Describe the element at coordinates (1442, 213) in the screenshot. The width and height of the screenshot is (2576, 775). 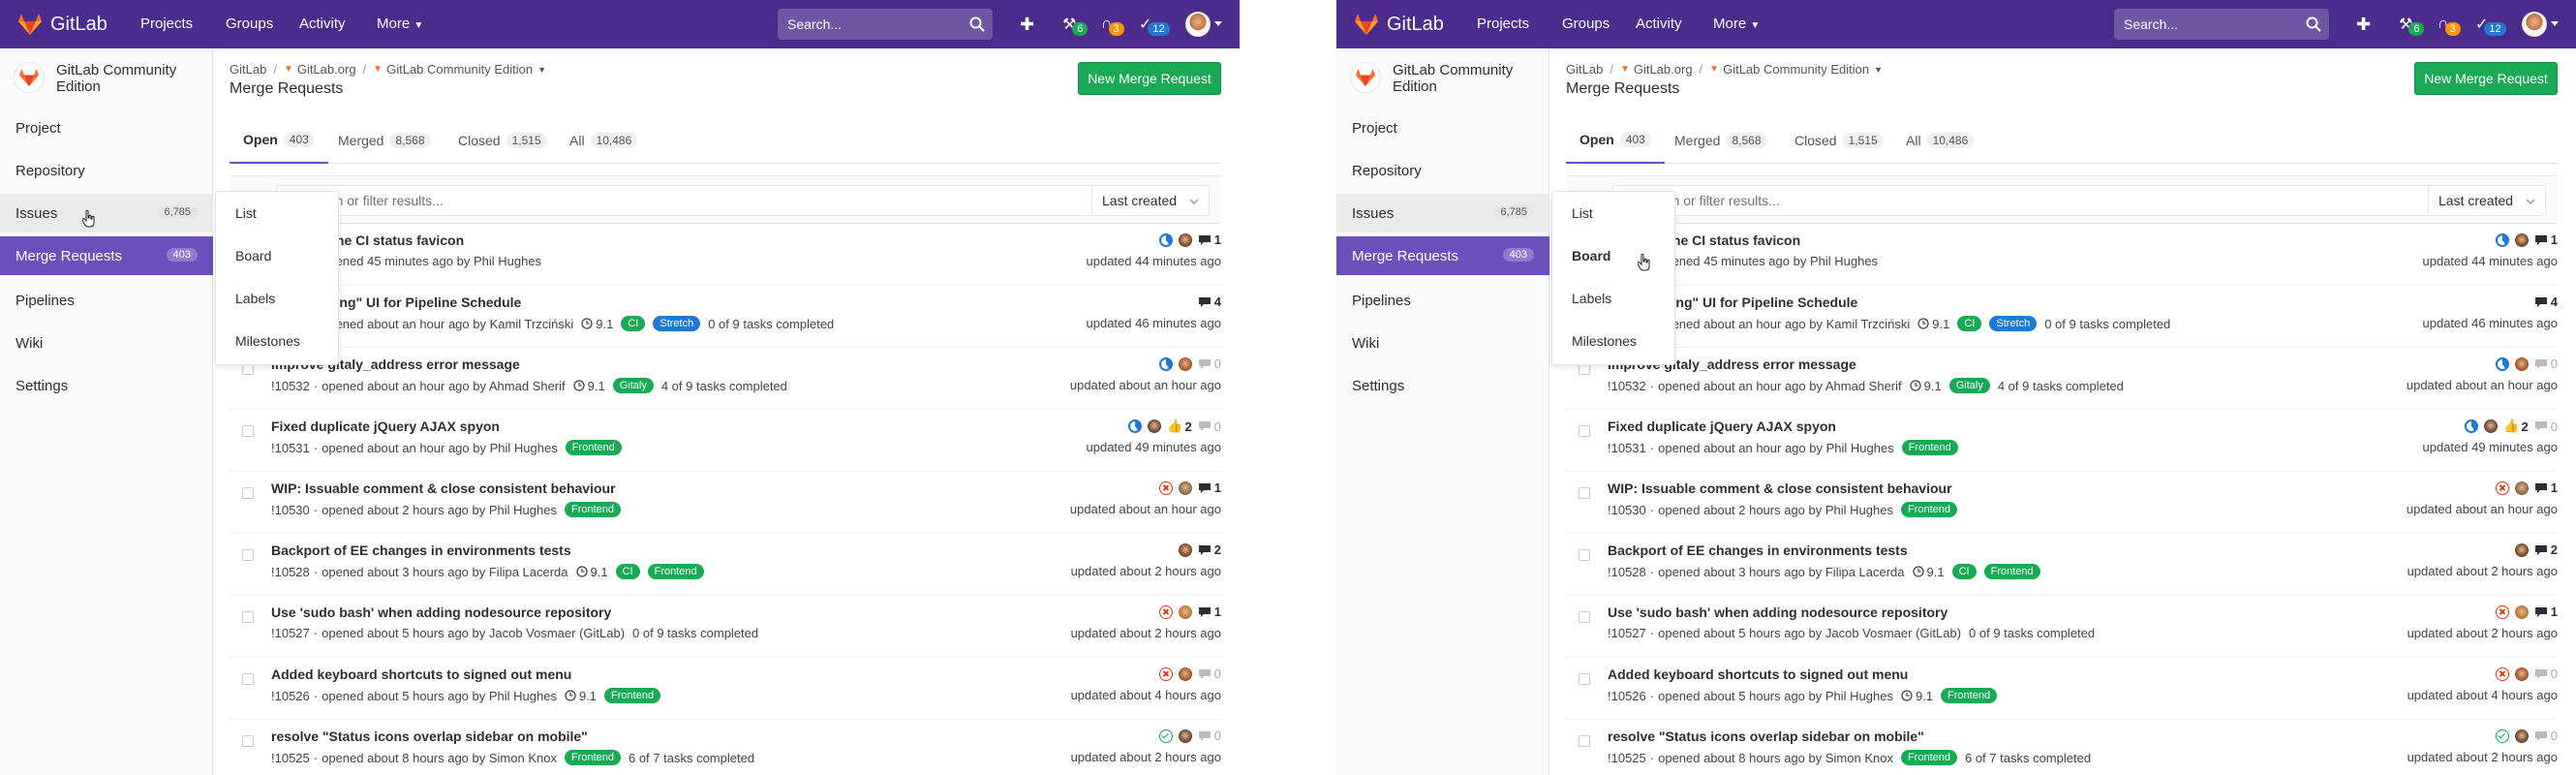
I see `sidebar-item-issues: Issues 6,785` at that location.